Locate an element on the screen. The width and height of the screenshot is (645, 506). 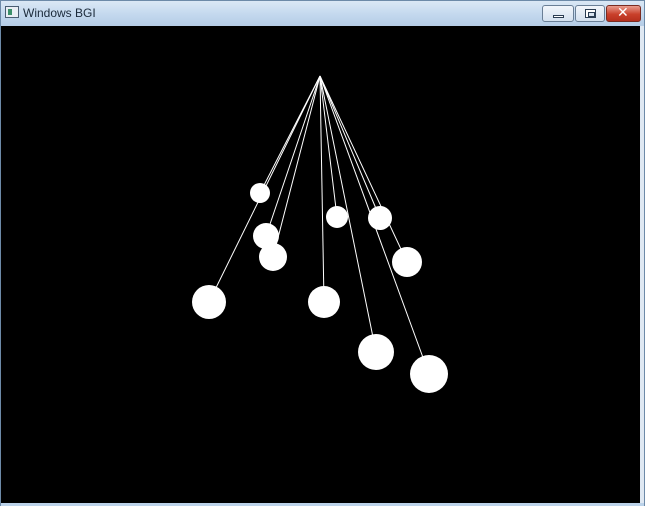
bgi-window-icon is located at coordinates (12, 12).